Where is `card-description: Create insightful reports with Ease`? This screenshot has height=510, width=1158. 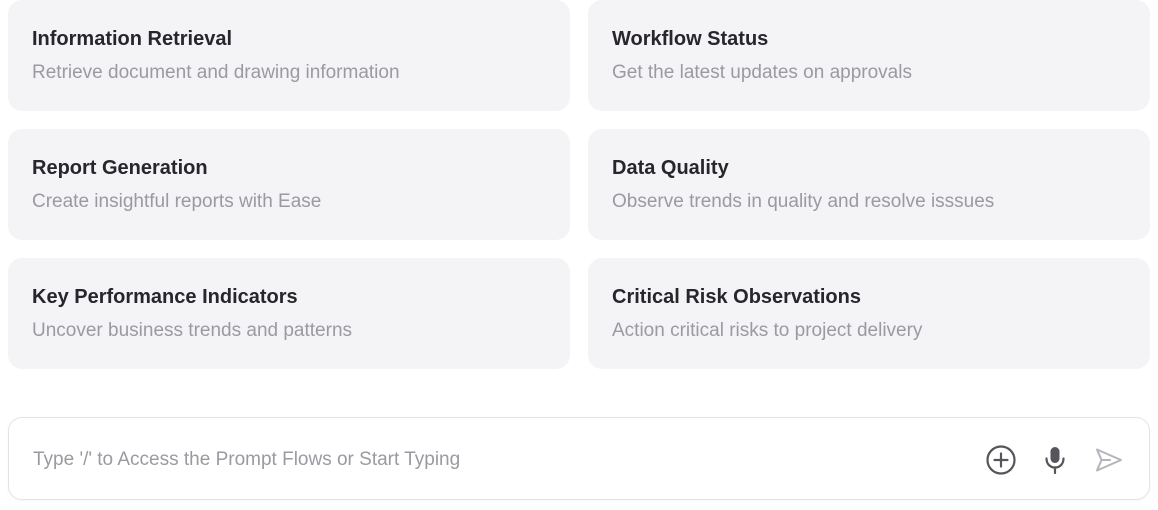
card-description: Create insightful reports with Ease is located at coordinates (177, 201).